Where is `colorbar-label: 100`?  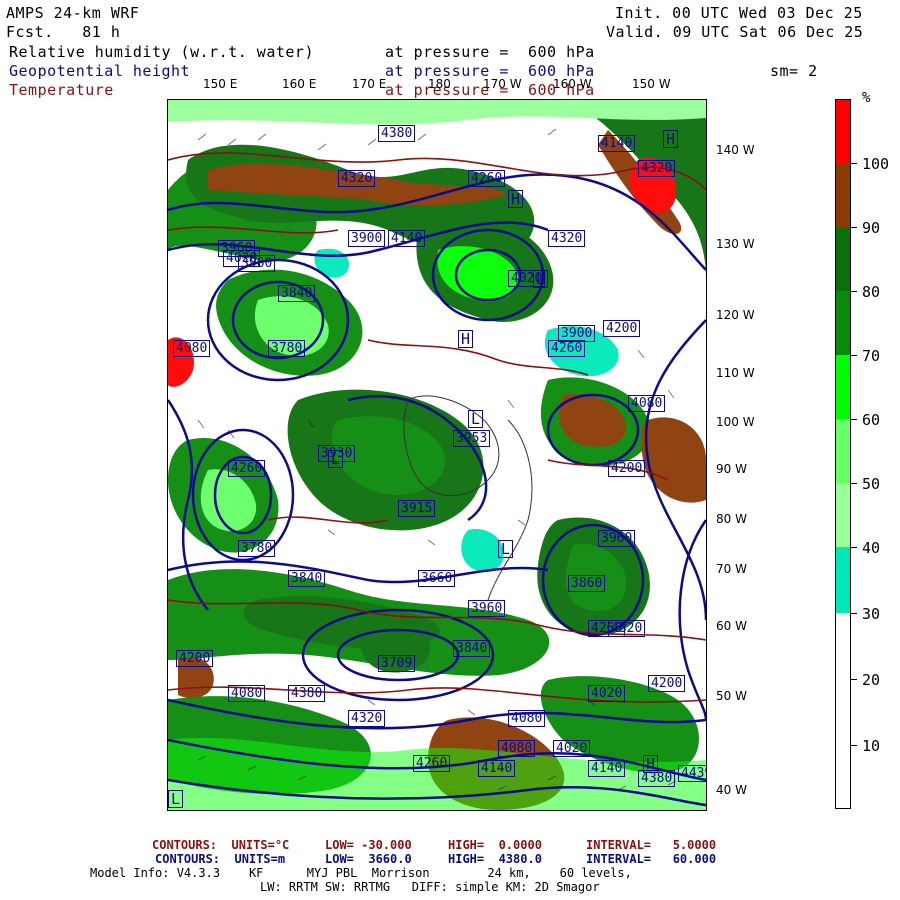
colorbar-label: 100 is located at coordinates (876, 164).